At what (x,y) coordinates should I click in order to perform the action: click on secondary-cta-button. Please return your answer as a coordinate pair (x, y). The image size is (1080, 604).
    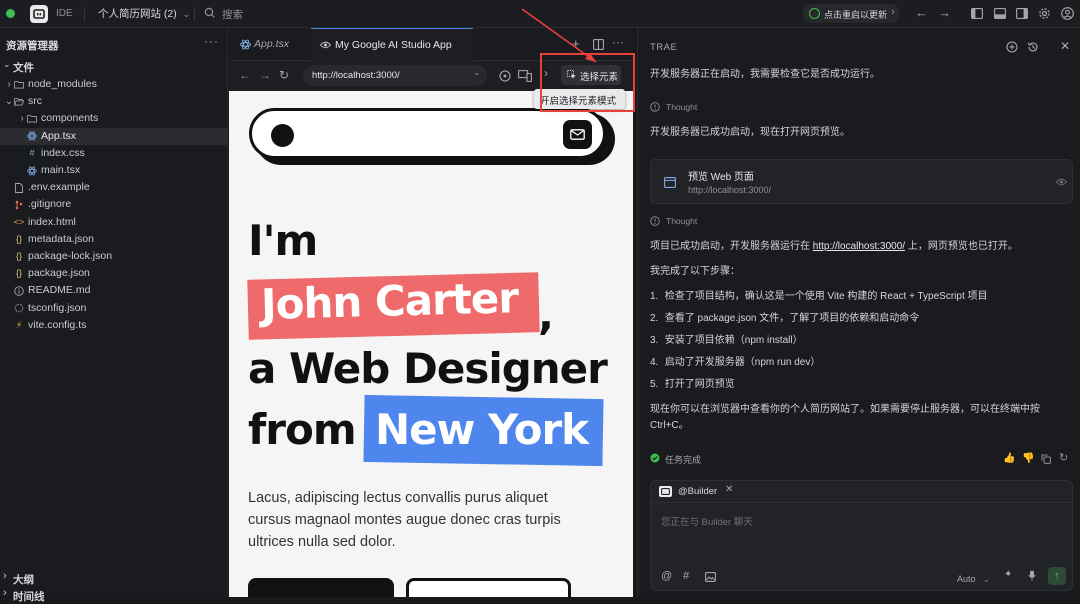
    Looking at the image, I should click on (488, 587).